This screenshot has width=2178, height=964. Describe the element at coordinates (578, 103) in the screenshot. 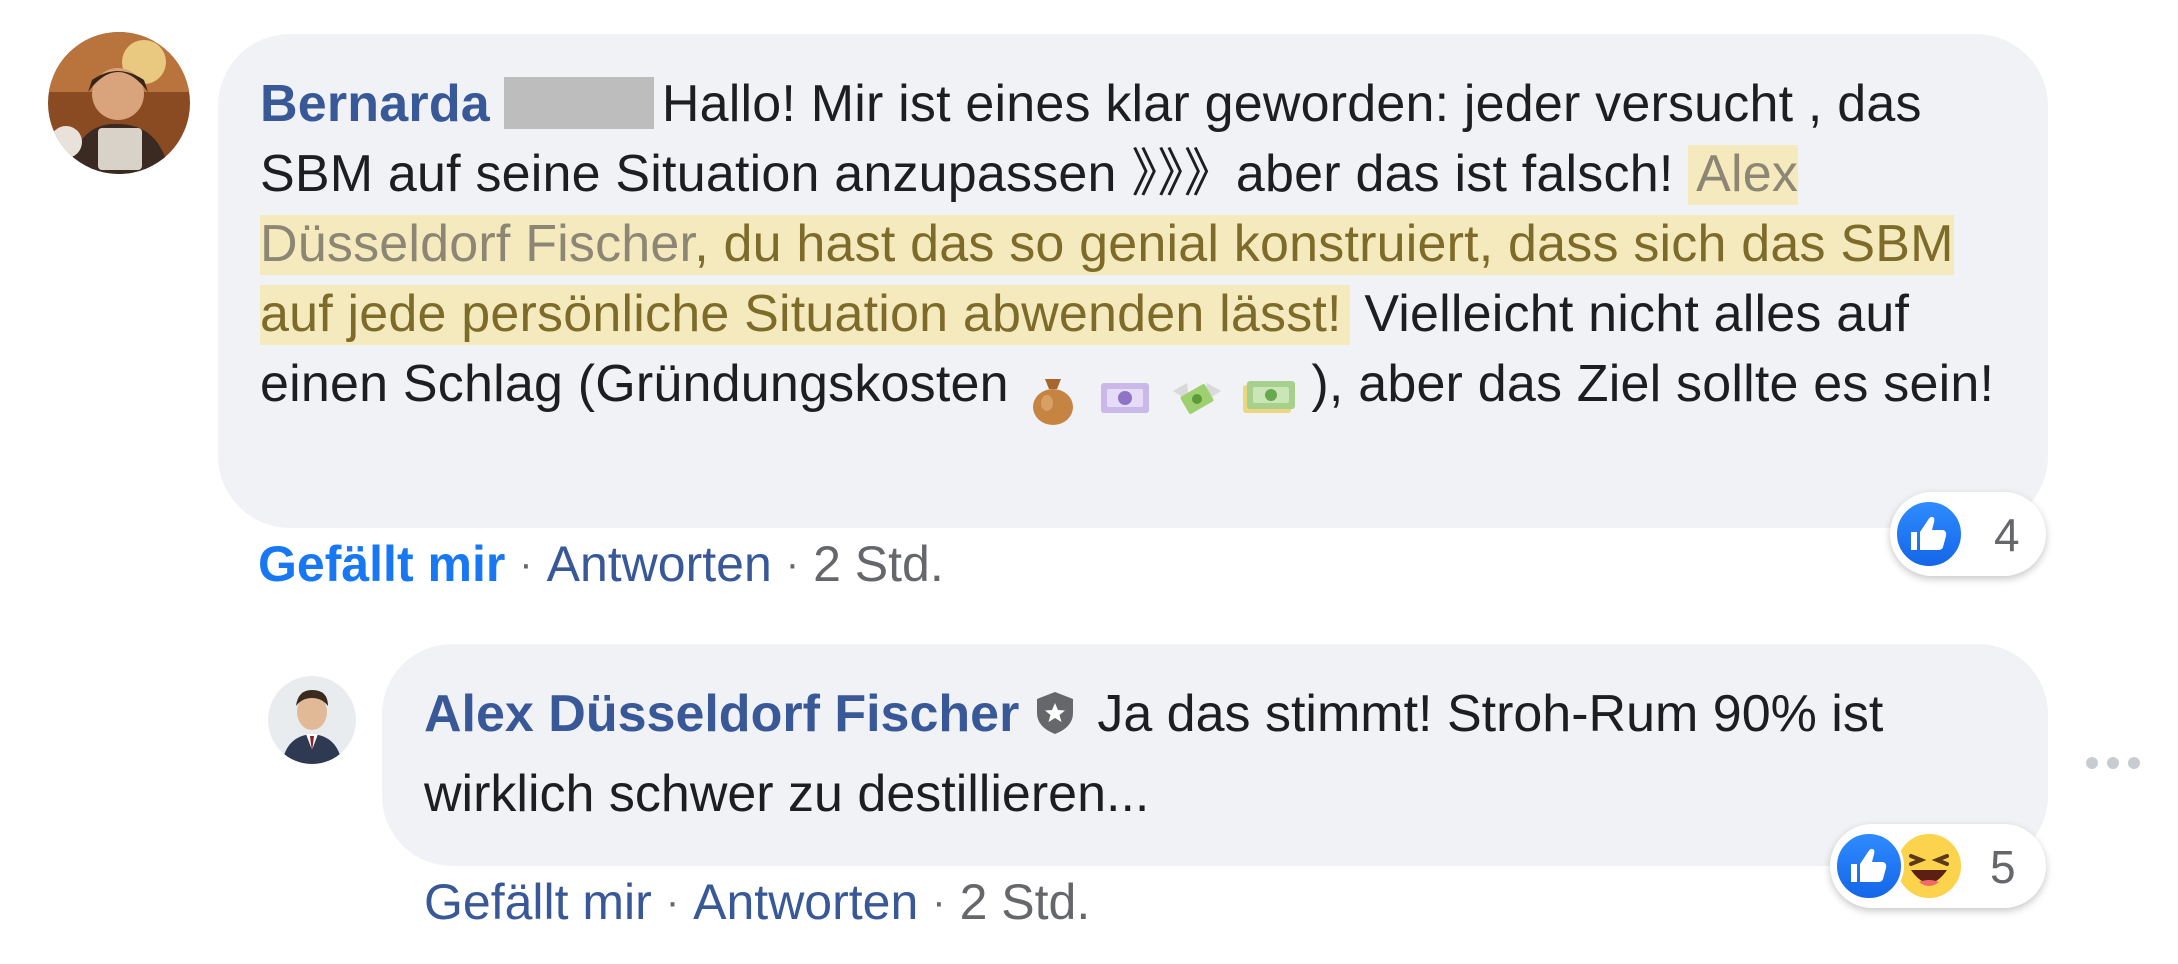

I see `redacted-name` at that location.